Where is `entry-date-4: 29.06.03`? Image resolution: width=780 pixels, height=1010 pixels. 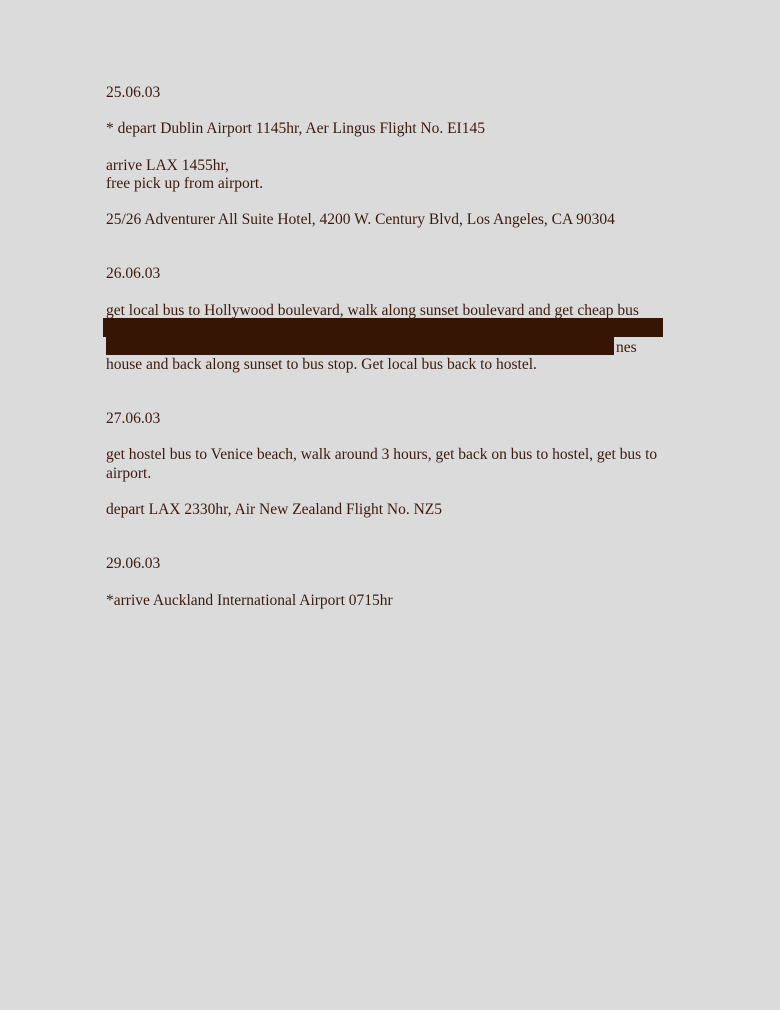 entry-date-4: 29.06.03 is located at coordinates (133, 563).